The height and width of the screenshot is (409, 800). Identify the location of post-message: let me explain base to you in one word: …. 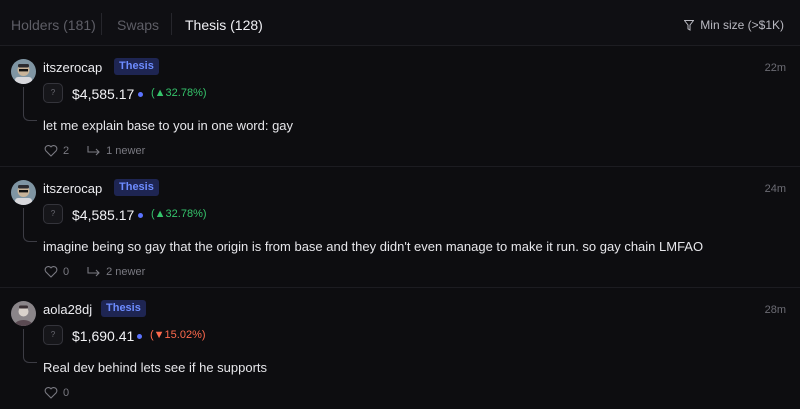
(168, 125).